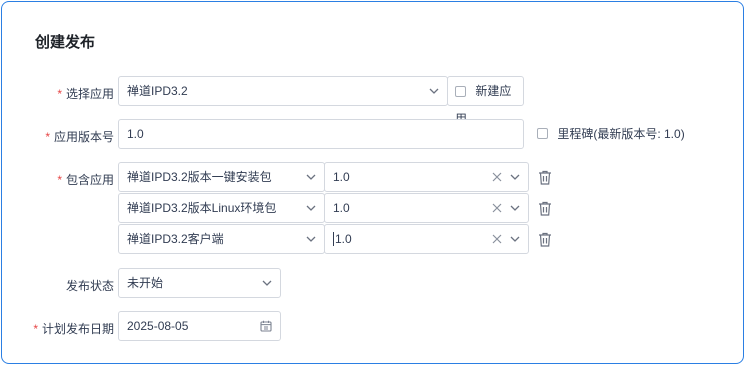 This screenshot has height=367, width=748. Describe the element at coordinates (199, 326) in the screenshot. I see `date-picker-input: 2025-08-05` at that location.